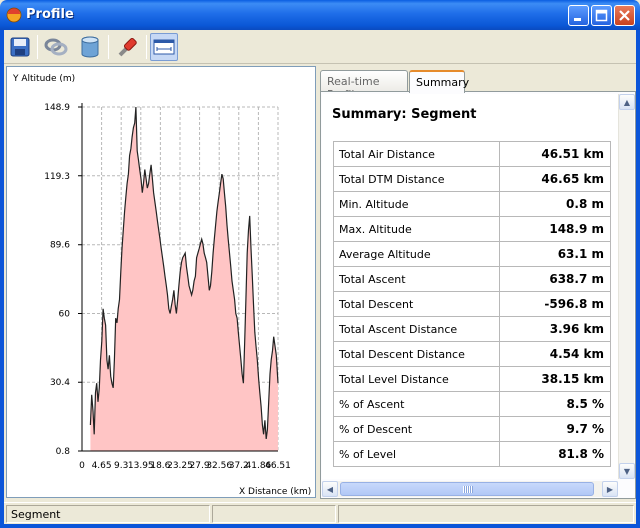 The height and width of the screenshot is (528, 640). I want to click on window-frame-bottom, so click(320, 526).